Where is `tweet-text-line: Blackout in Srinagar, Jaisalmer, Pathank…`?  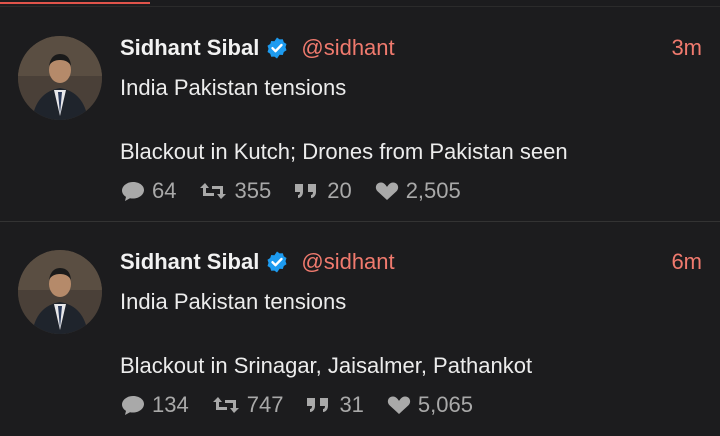 tweet-text-line: Blackout in Srinagar, Jaisalmer, Pathank… is located at coordinates (326, 365).